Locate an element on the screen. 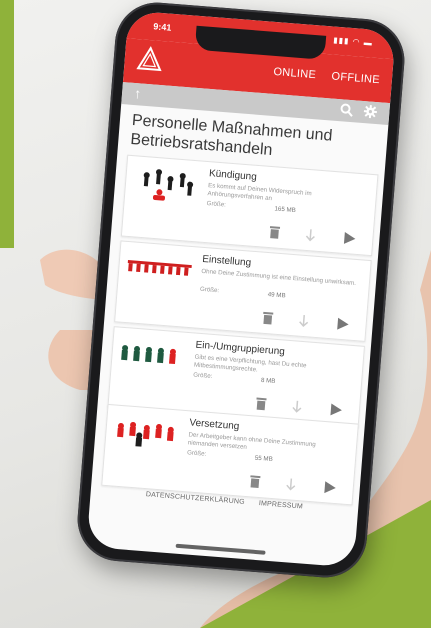 This screenshot has width=431, height=628. nav-offline: OFFLINE is located at coordinates (355, 78).